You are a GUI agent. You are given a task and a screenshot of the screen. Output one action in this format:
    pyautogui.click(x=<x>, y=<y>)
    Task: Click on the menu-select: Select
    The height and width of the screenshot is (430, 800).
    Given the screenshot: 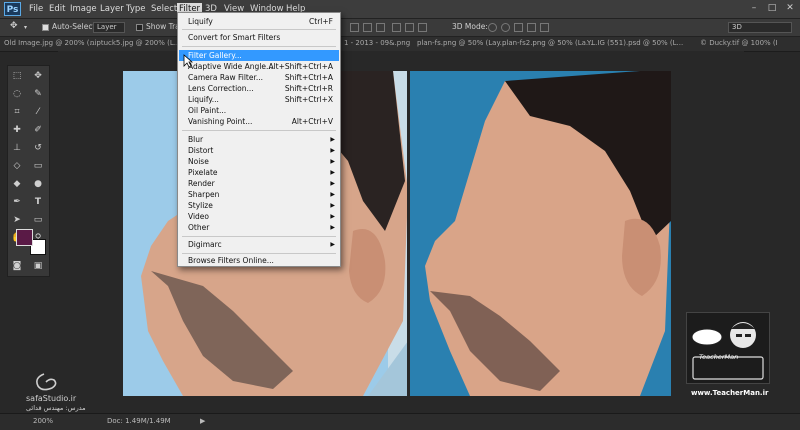 What is the action you would take?
    pyautogui.click(x=164, y=9)
    